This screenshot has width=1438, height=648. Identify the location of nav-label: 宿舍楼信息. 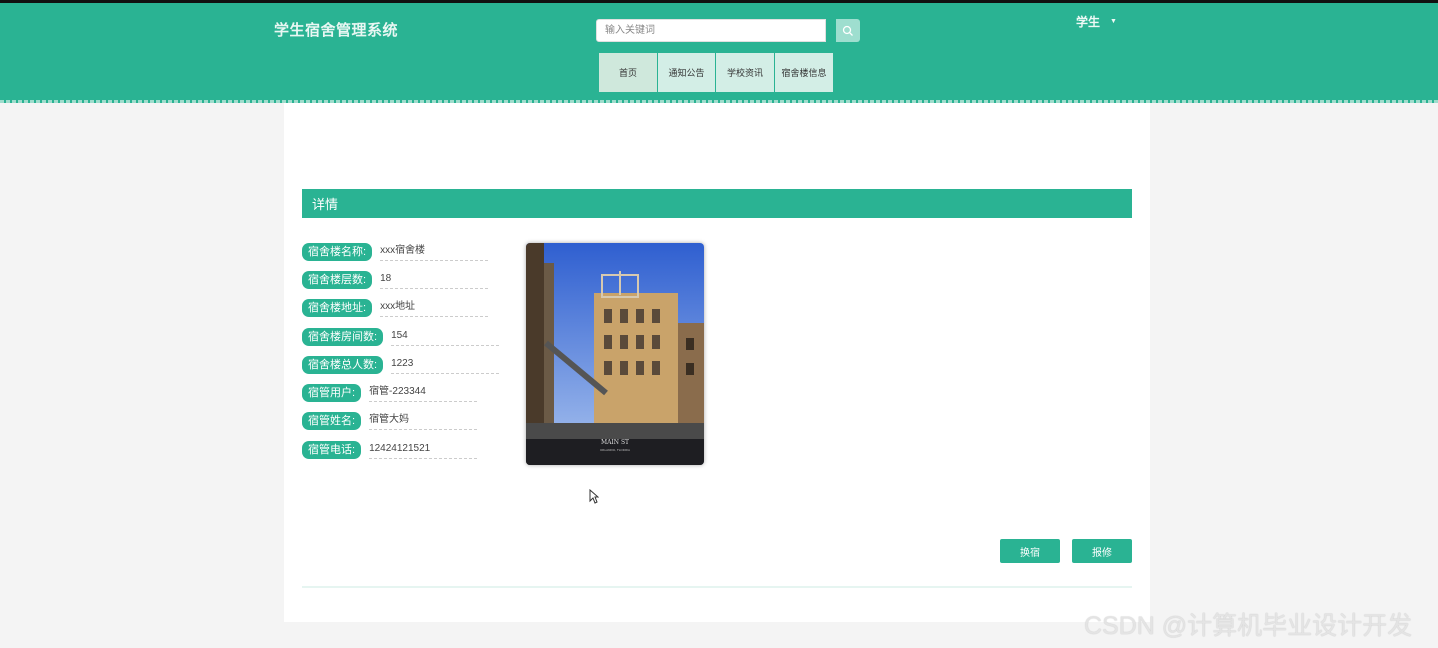
(804, 73).